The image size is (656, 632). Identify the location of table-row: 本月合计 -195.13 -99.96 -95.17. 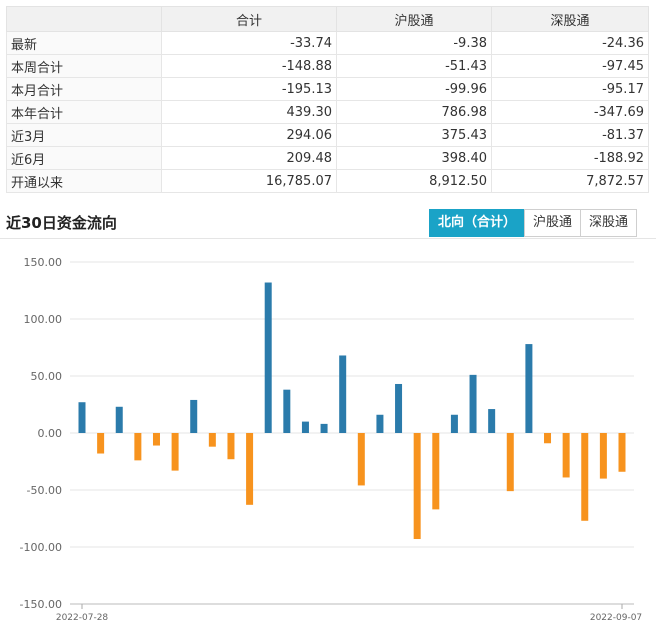
(327, 89).